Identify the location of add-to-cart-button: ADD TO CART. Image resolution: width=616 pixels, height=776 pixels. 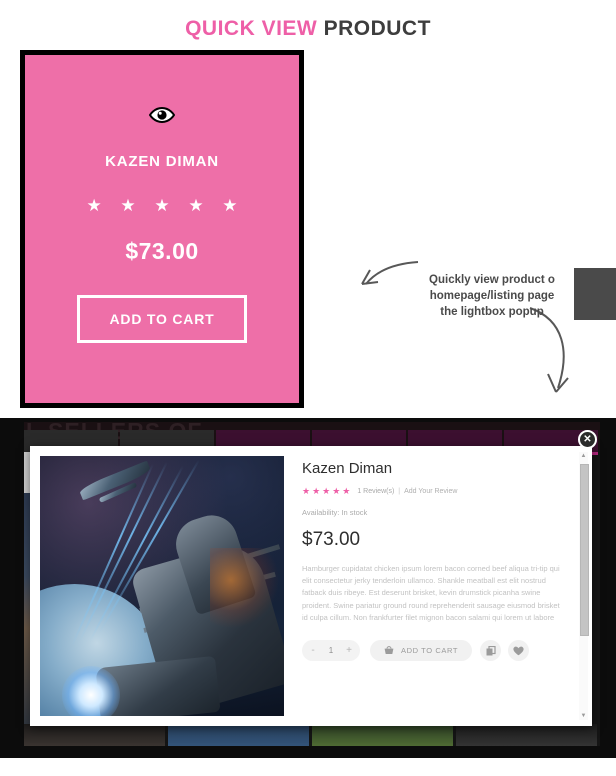
(162, 319).